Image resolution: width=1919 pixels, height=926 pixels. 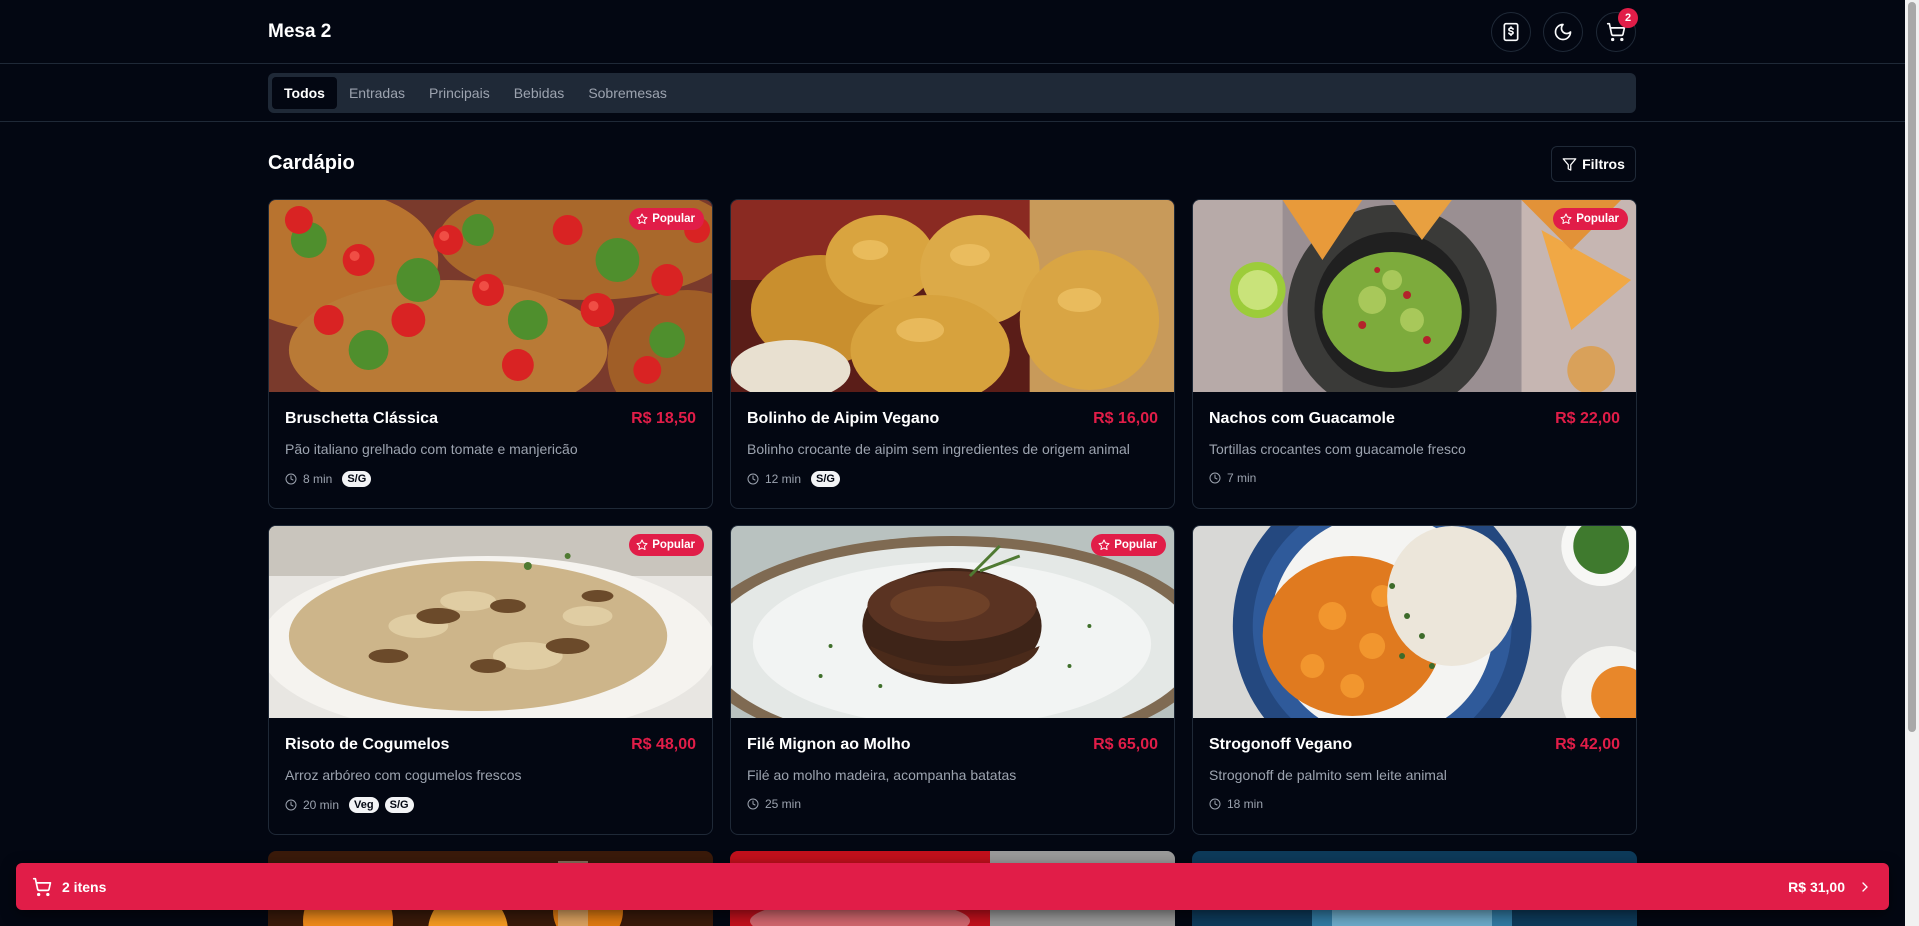 I want to click on dish-price: R$ 65,00, so click(x=1125, y=744).